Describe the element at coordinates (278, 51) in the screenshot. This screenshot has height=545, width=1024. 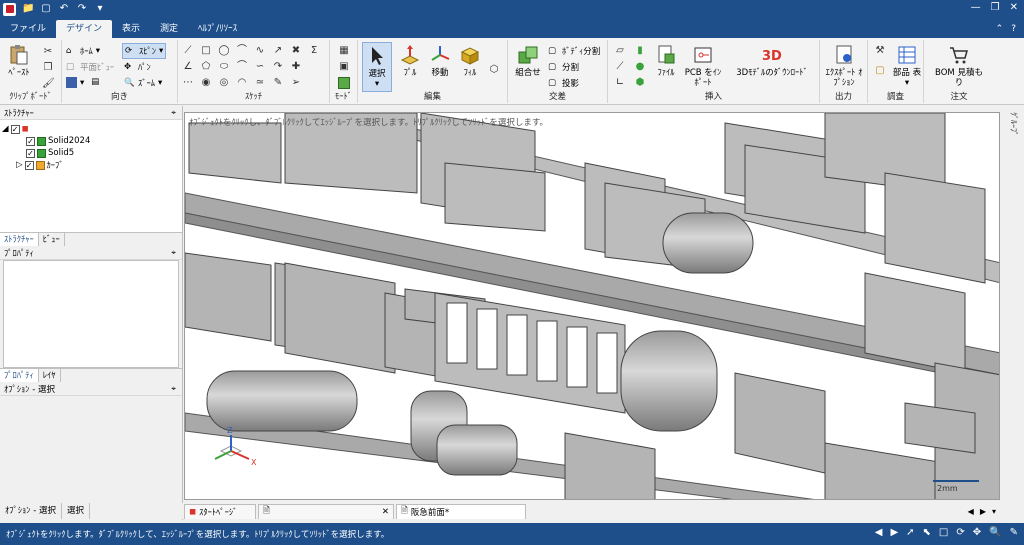
I see `tangent-line-icon: ↗` at that location.